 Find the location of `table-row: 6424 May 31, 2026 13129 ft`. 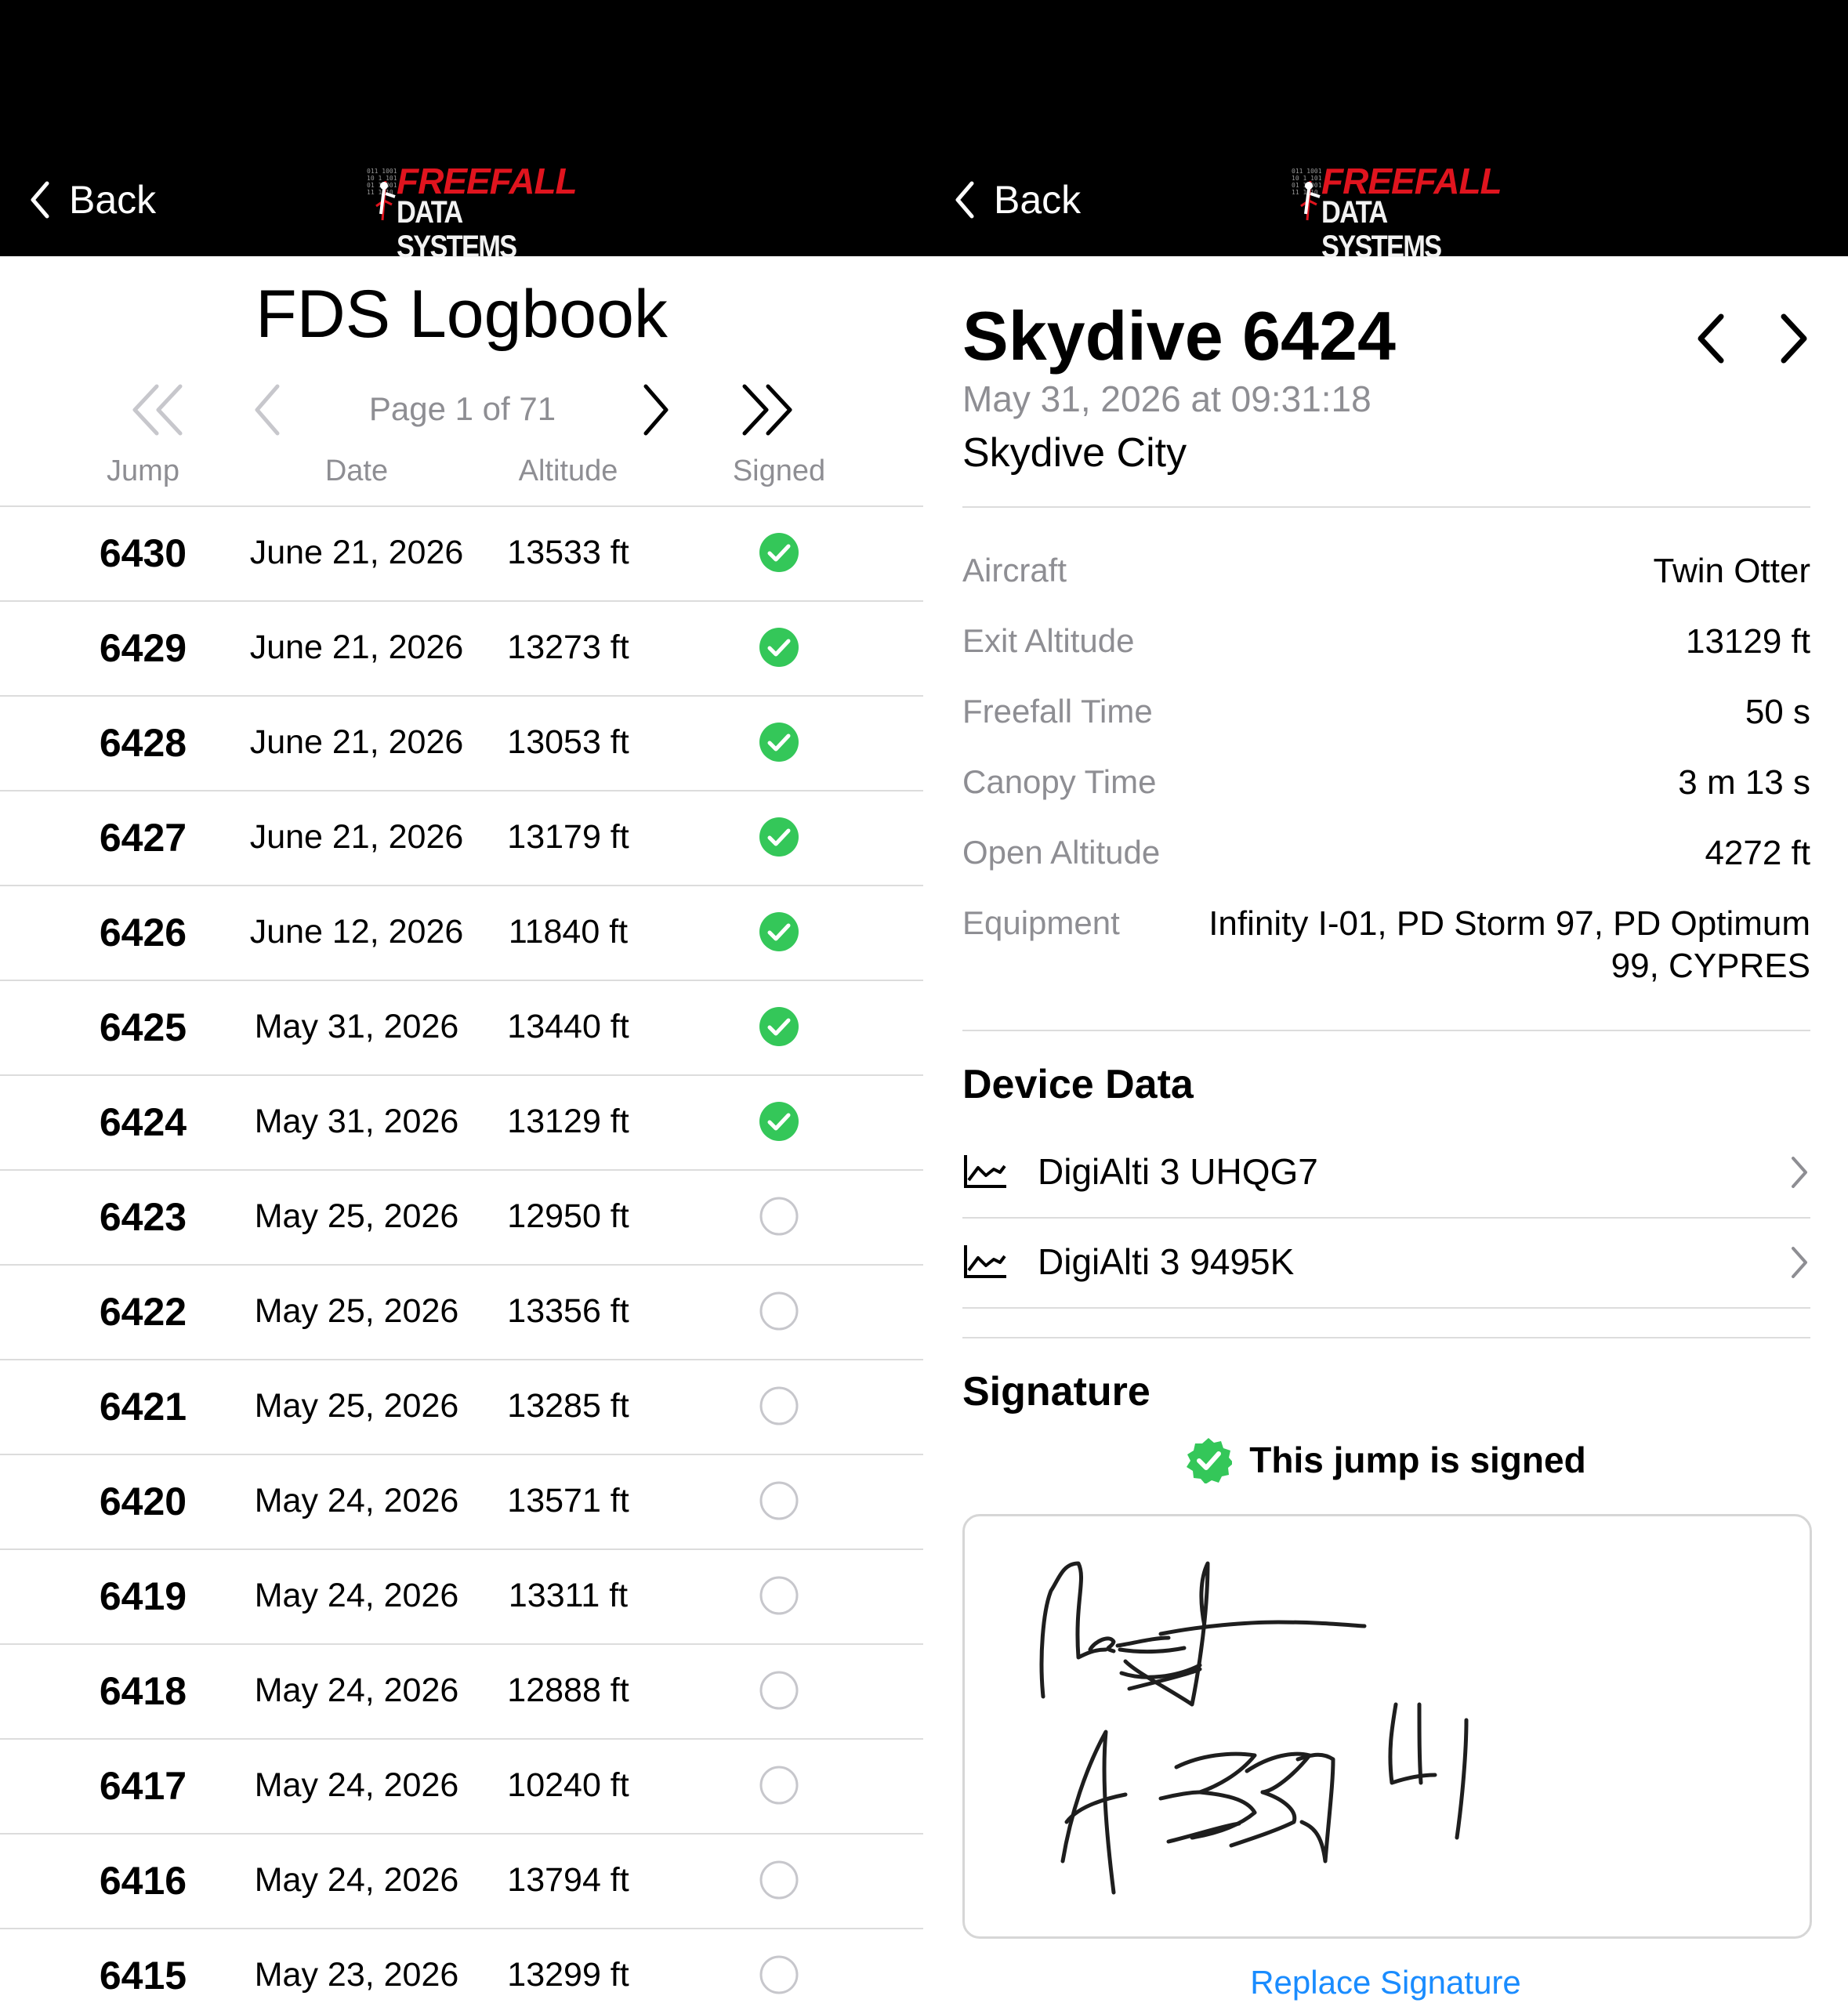

table-row: 6424 May 31, 2026 13129 ft is located at coordinates (462, 1121).